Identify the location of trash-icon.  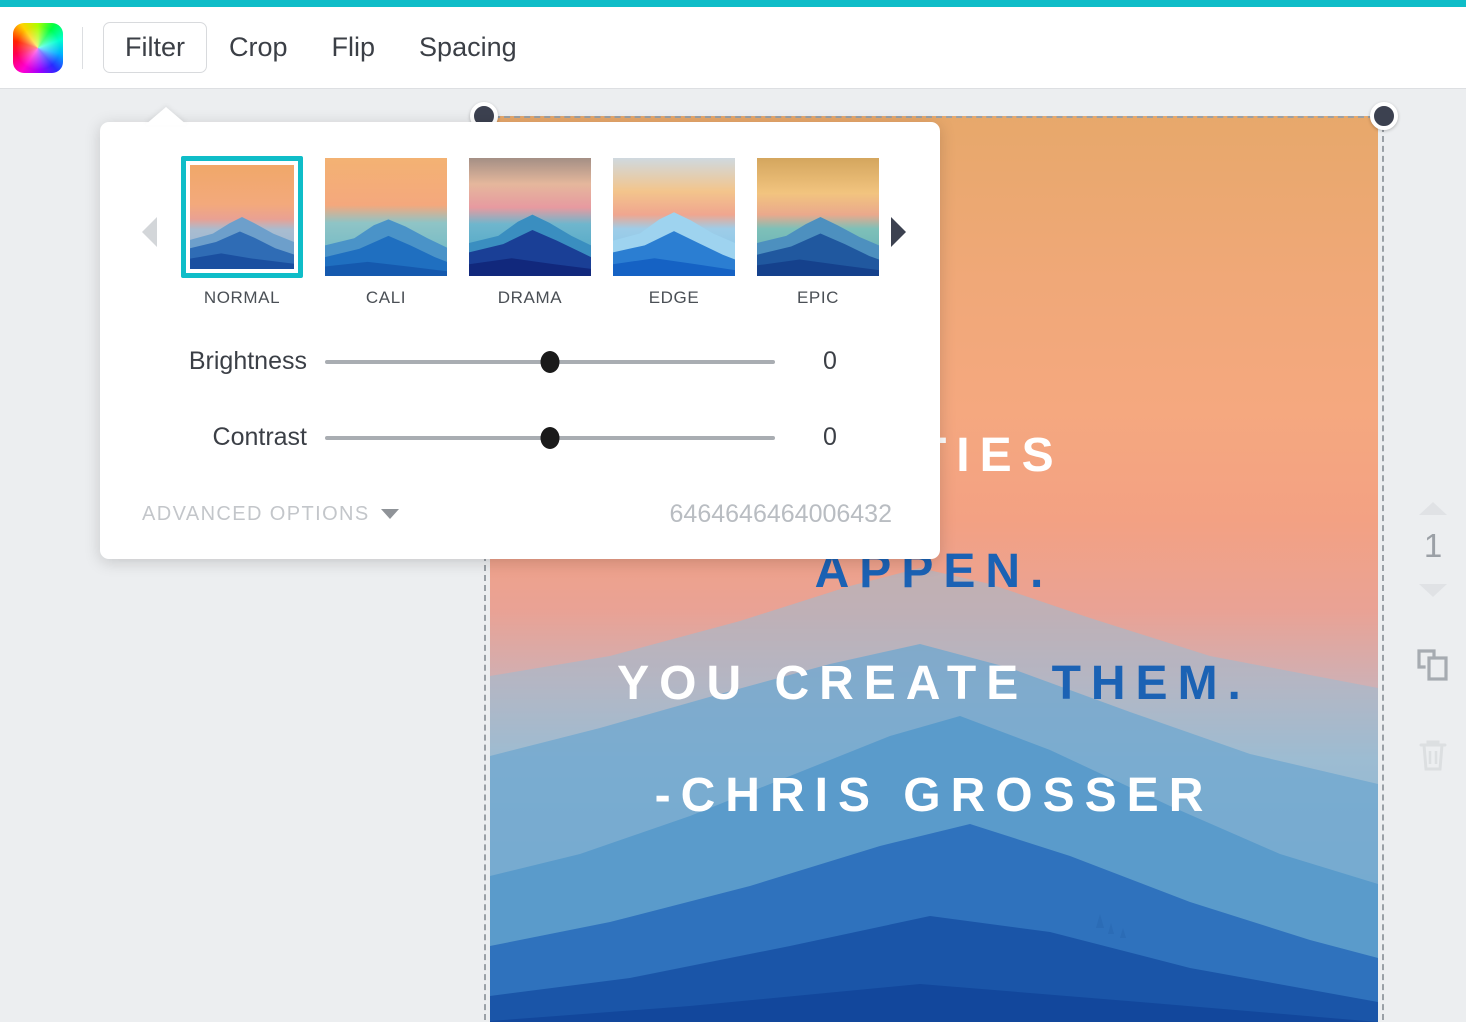
(1433, 757).